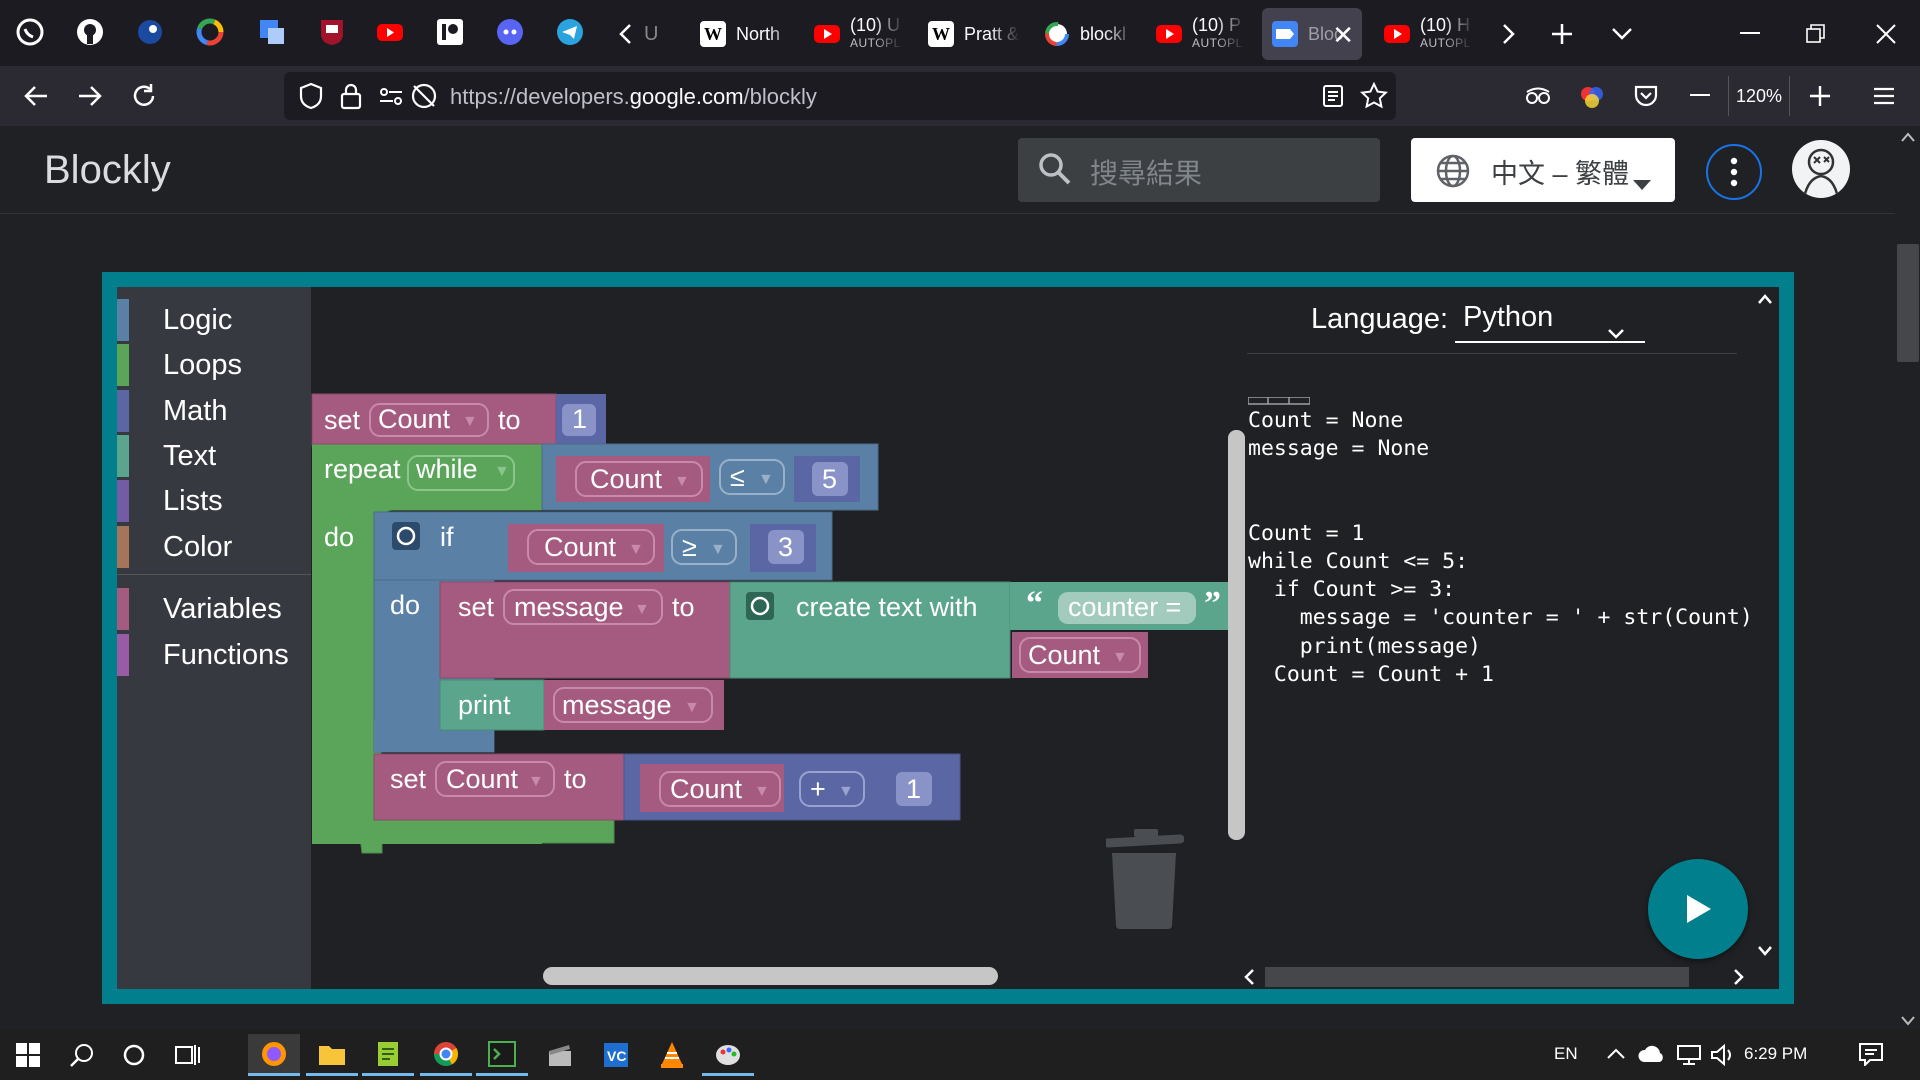 Image resolution: width=1920 pixels, height=1080 pixels. What do you see at coordinates (1508, 34) in the screenshot?
I see `scroll-tabs-right-icon` at bounding box center [1508, 34].